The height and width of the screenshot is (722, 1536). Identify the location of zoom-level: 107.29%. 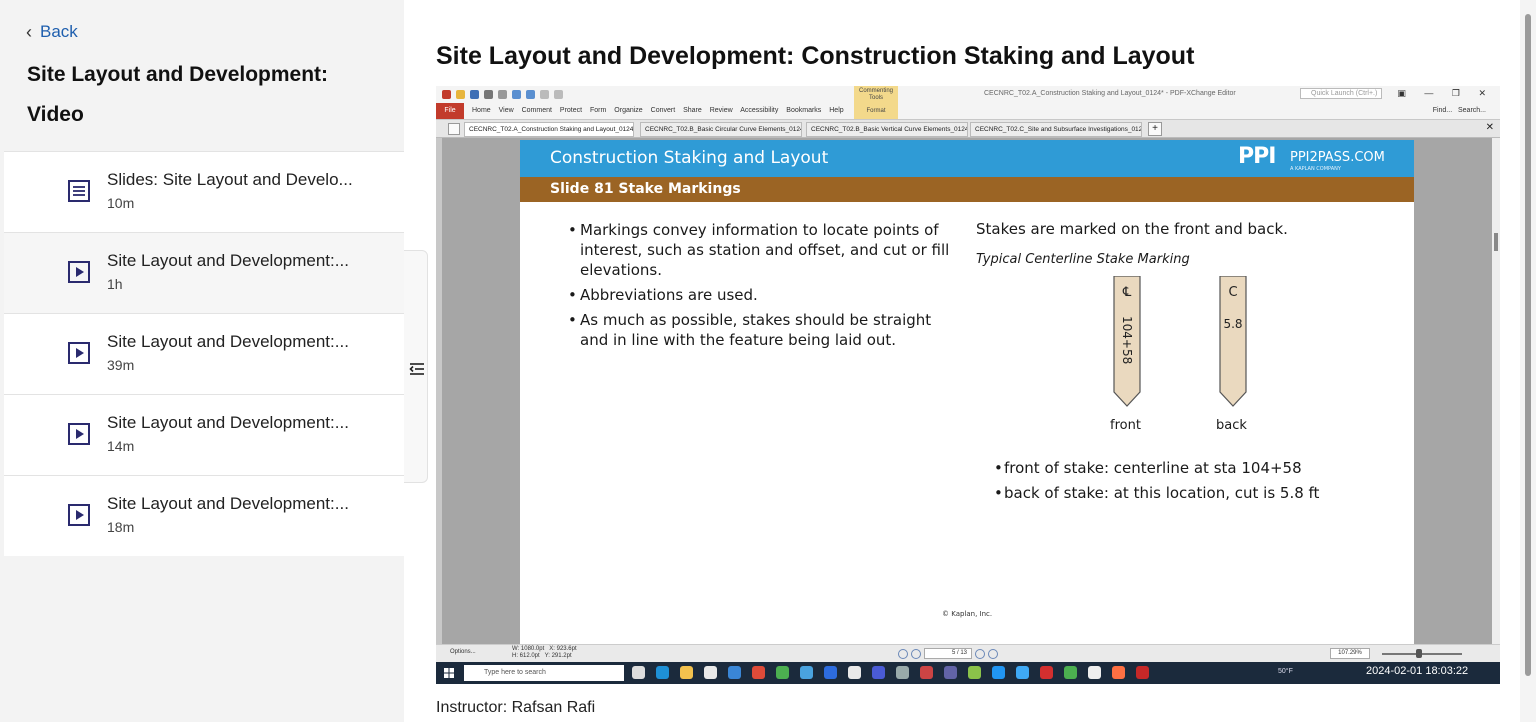
(1350, 653).